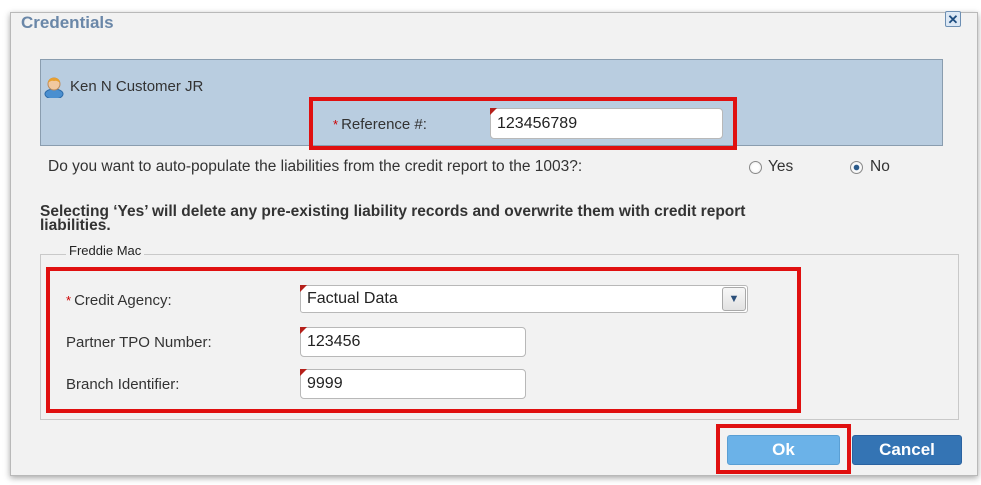 This screenshot has height=485, width=981. I want to click on reference-label: * Reference #:, so click(380, 124).